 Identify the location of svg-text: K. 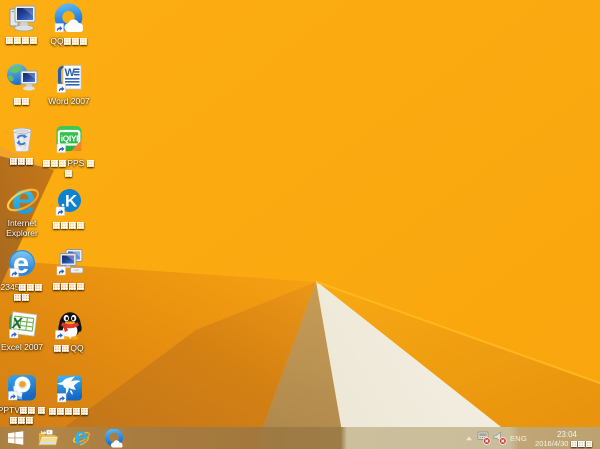
(71, 201).